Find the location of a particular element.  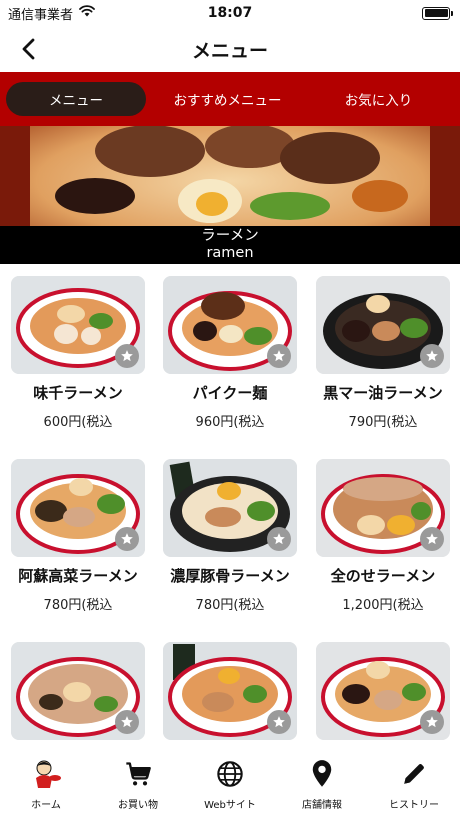

wifi-icon is located at coordinates (87, 13).